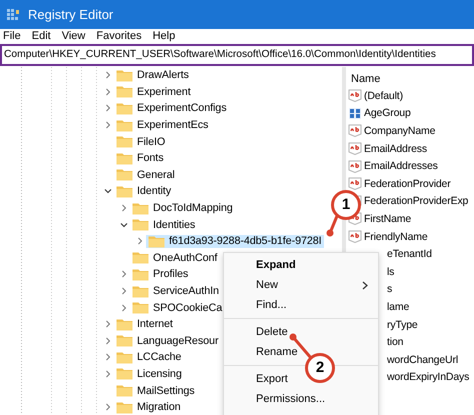  What do you see at coordinates (162, 125) in the screenshot?
I see `tree-item: ExperimentEcs` at bounding box center [162, 125].